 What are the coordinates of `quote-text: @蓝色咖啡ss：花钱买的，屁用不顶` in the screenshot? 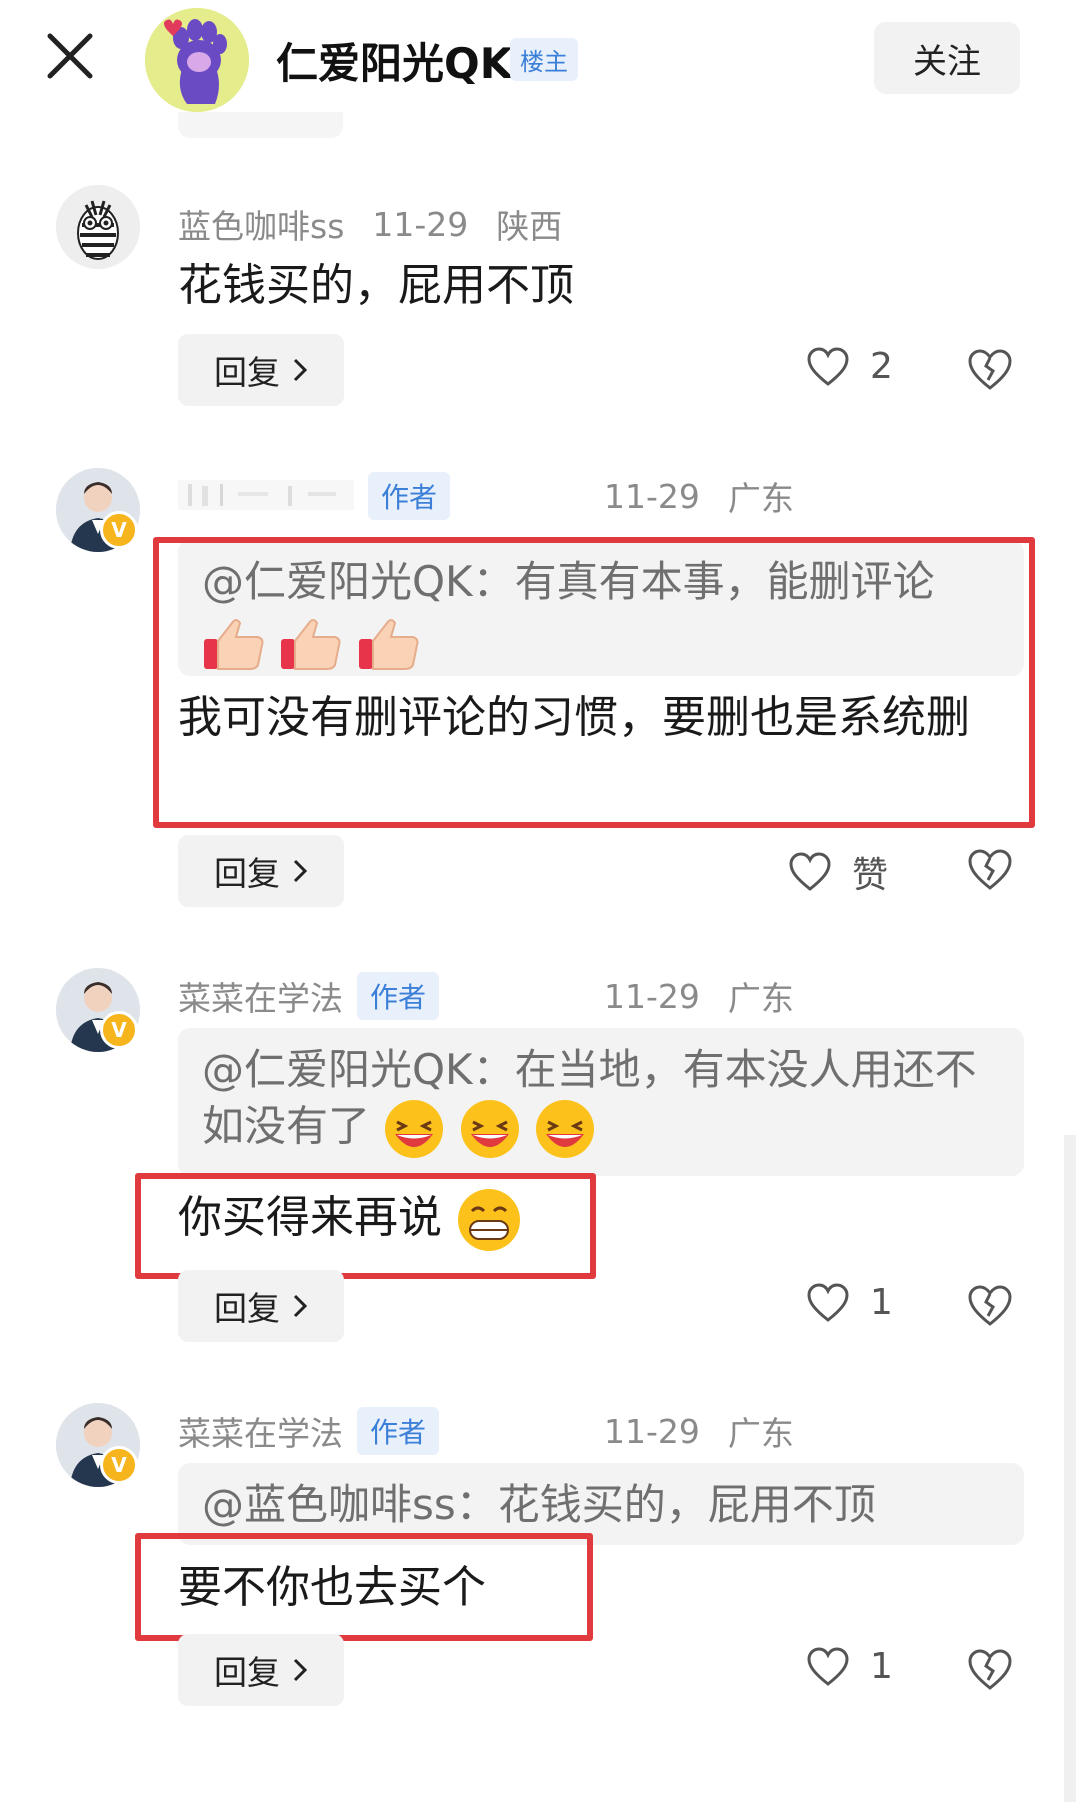 It's located at (539, 1504).